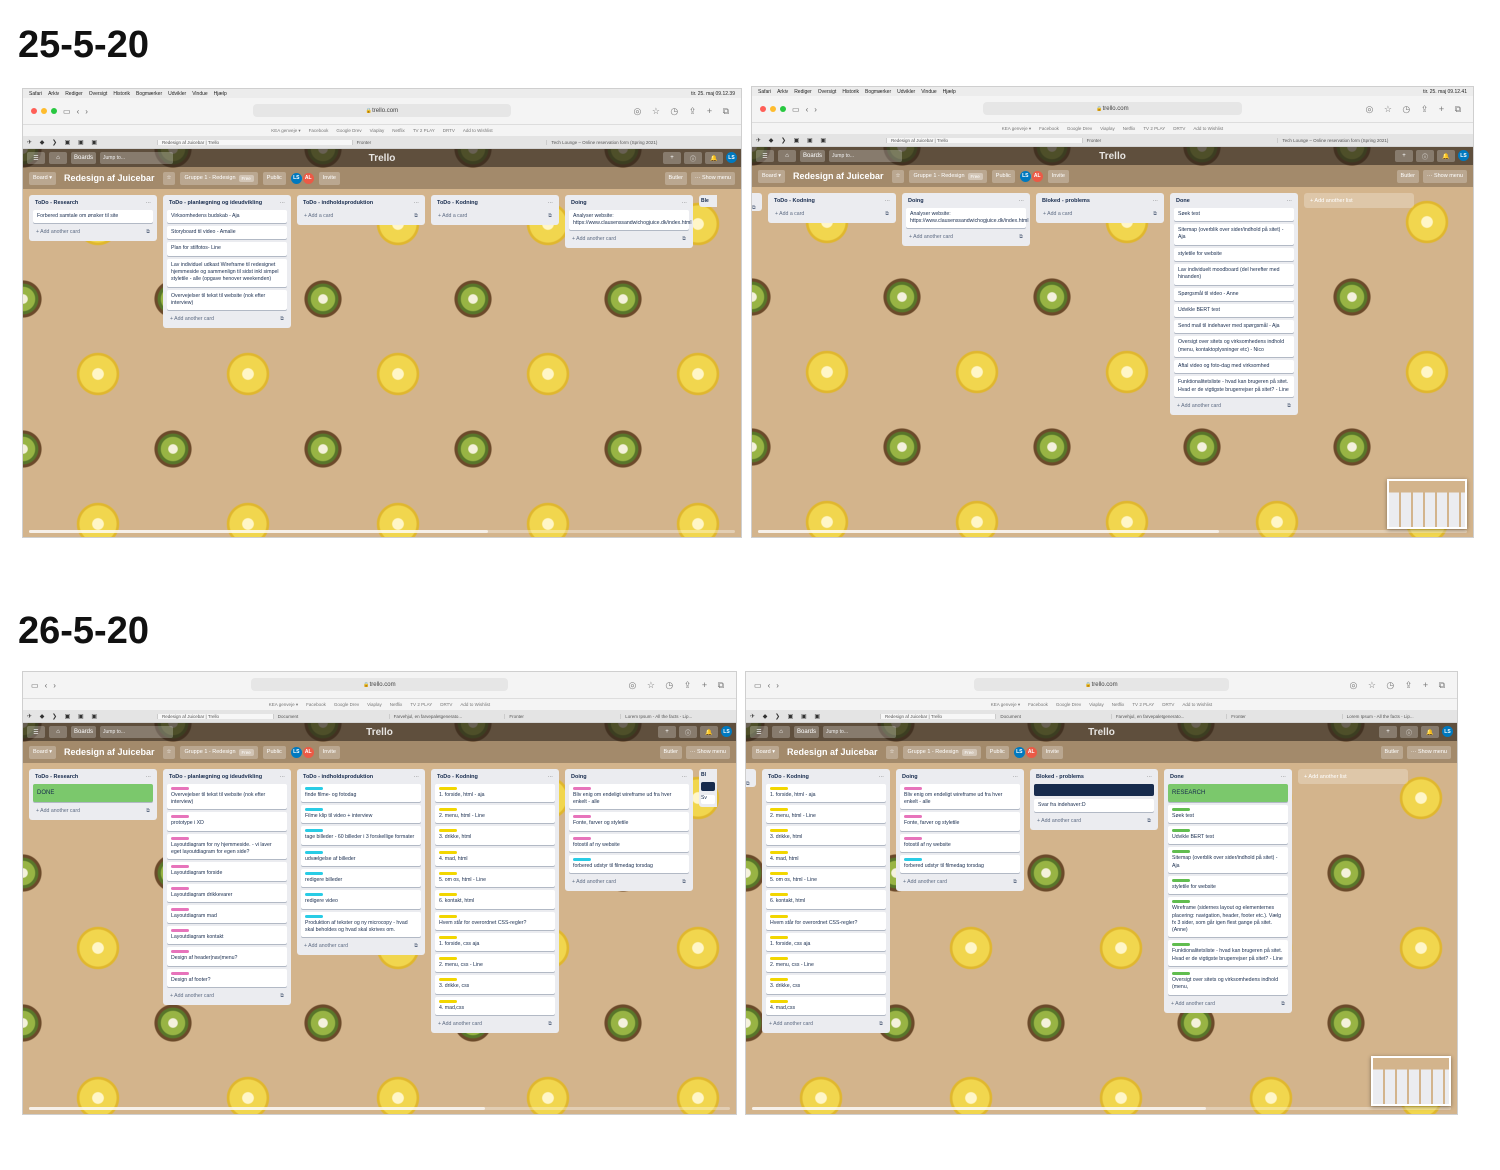  Describe the element at coordinates (1391, 752) in the screenshot. I see `butler-button: Butler` at that location.